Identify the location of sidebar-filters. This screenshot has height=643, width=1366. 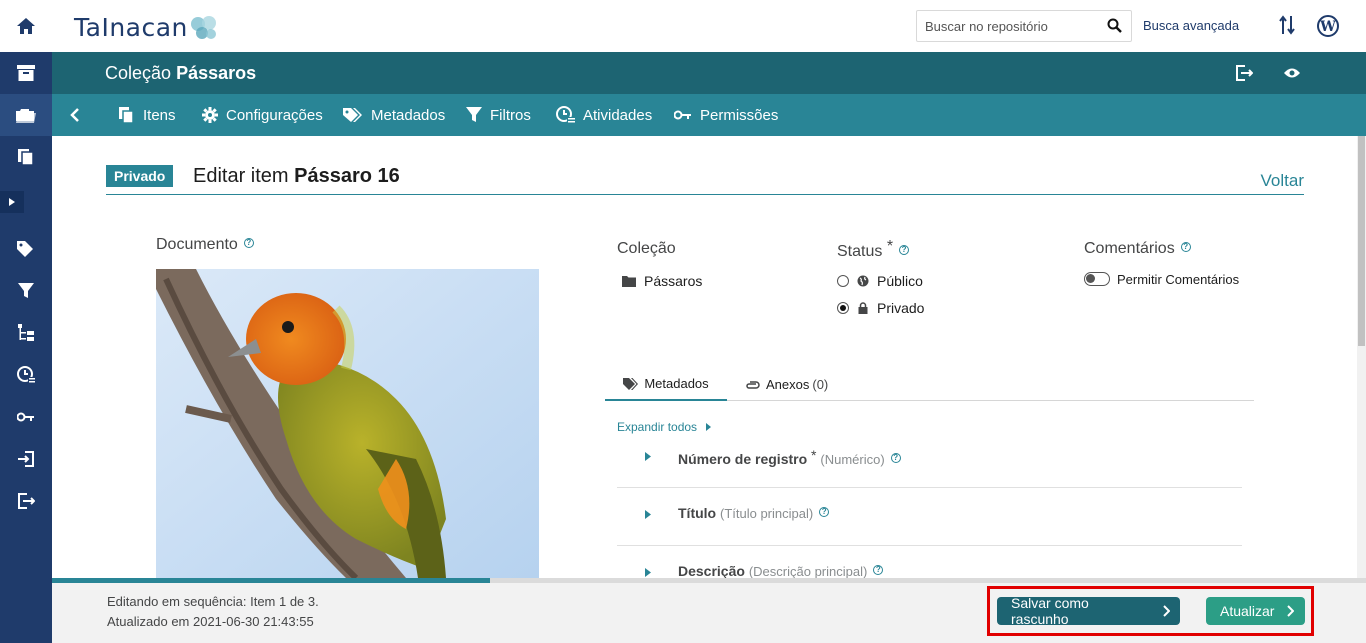
(26, 291).